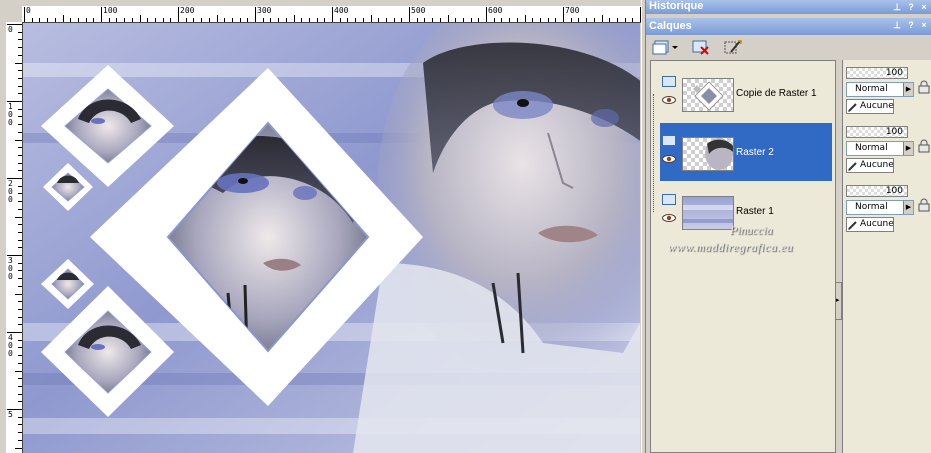 This screenshot has height=453, width=931. I want to click on ruler-label: 3 0 0, so click(10, 268).